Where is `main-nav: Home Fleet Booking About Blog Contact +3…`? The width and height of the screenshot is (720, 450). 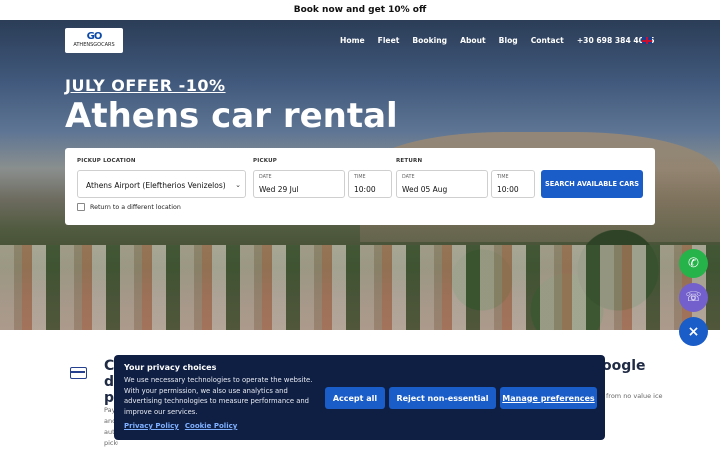
main-nav: Home Fleet Booking About Blog Contact +3… is located at coordinates (504, 40).